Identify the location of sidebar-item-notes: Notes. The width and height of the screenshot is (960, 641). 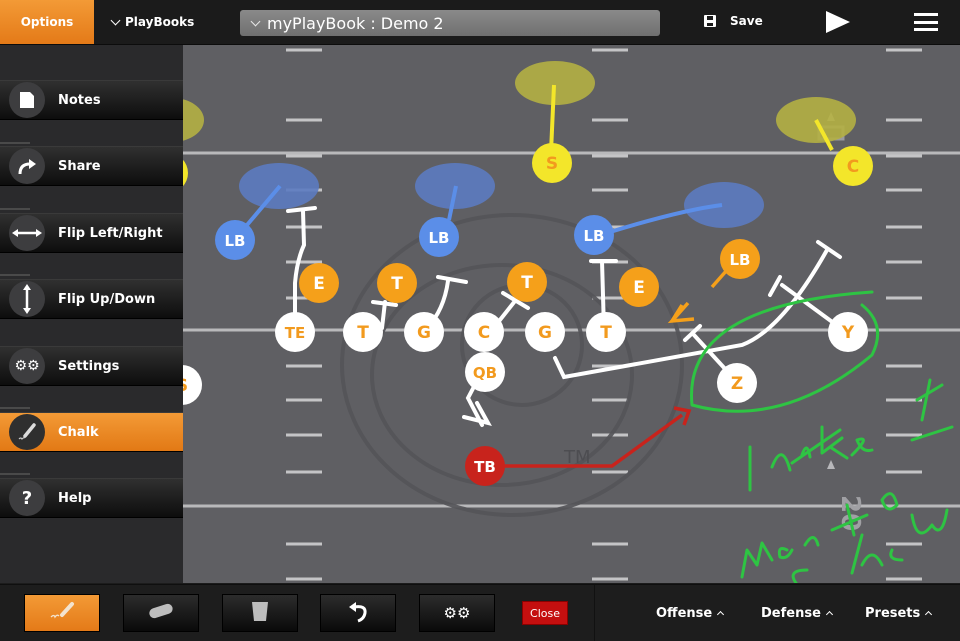
(91, 100).